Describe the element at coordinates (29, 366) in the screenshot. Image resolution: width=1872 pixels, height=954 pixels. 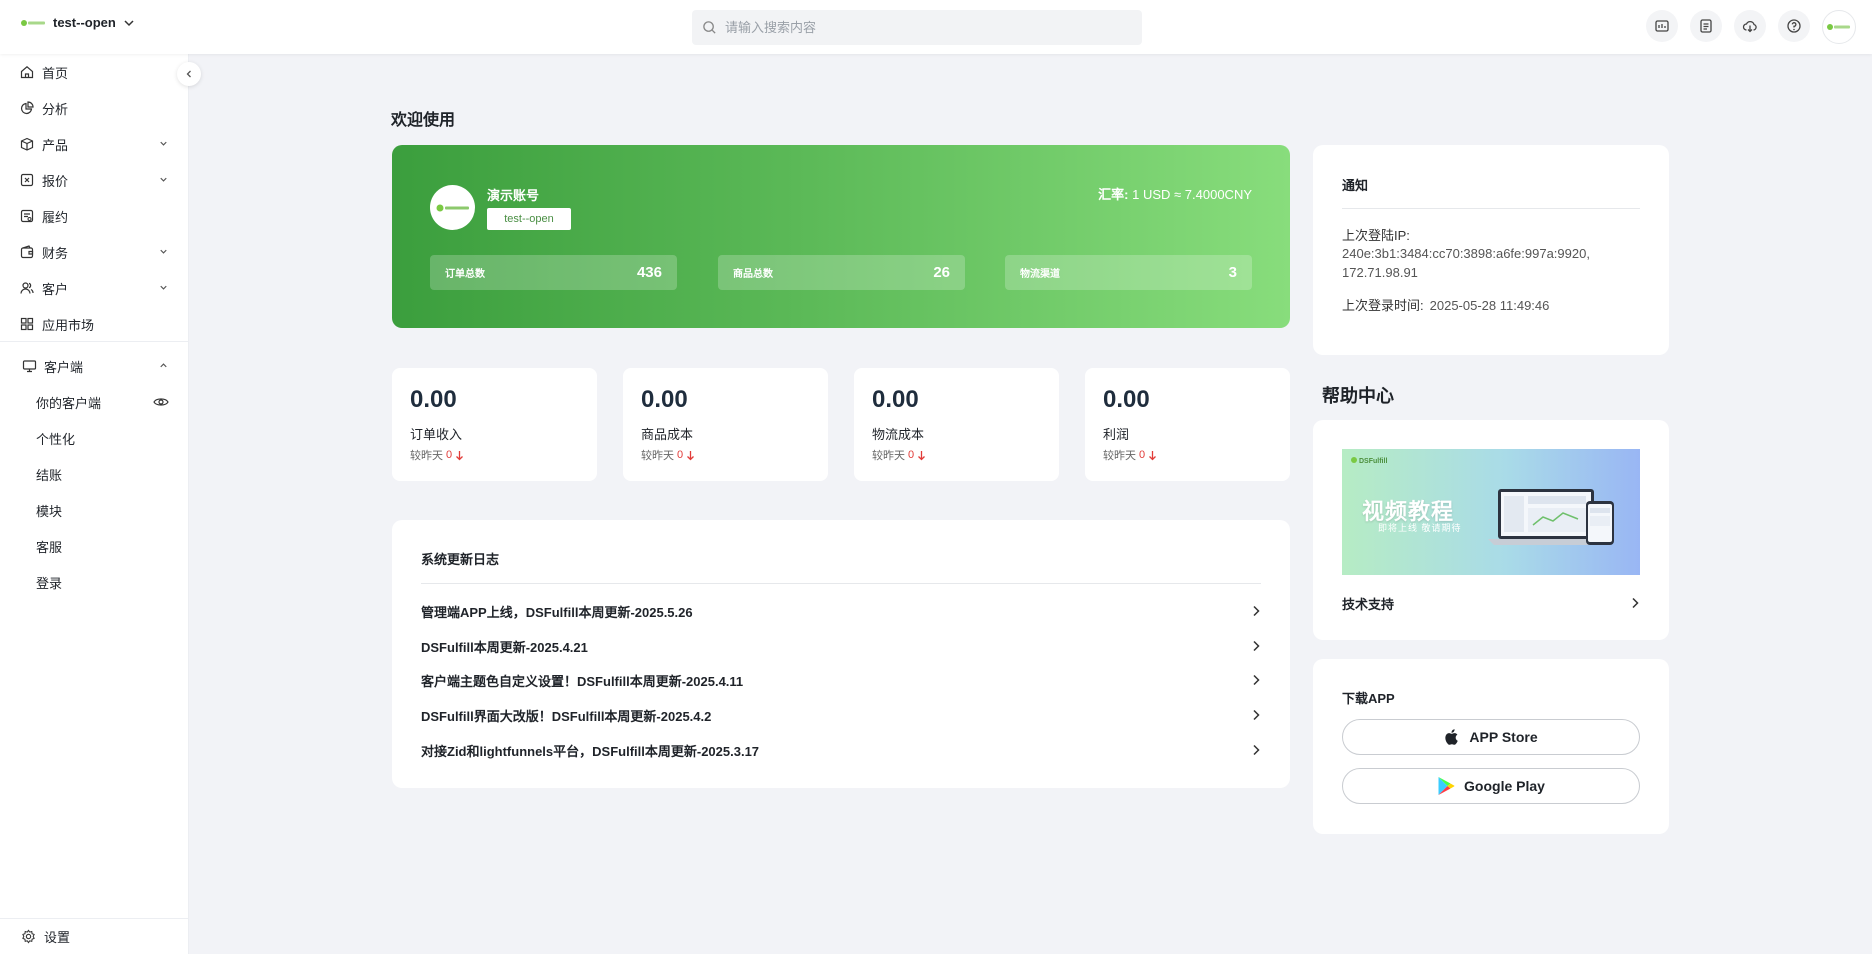
I see `monitor-icon` at that location.